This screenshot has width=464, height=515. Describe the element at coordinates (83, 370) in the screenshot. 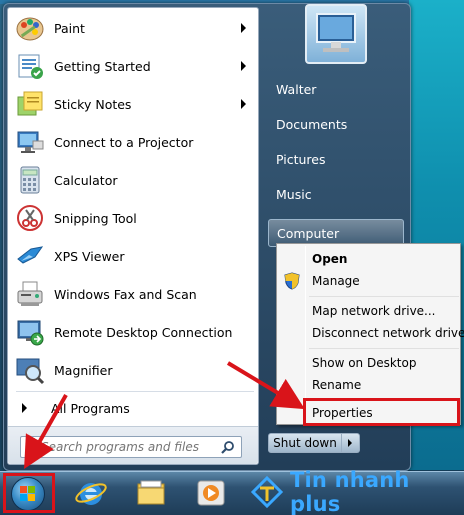

I see `program-label: Magnifier` at that location.